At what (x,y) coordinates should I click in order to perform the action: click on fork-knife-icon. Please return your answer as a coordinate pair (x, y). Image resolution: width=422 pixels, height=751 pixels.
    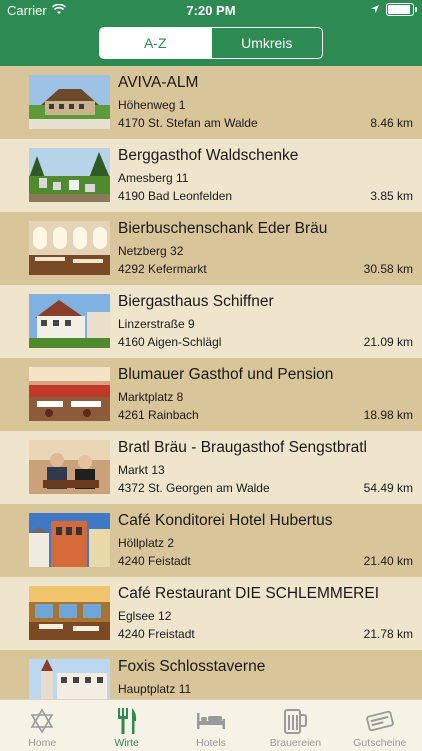
    Looking at the image, I should click on (126, 721).